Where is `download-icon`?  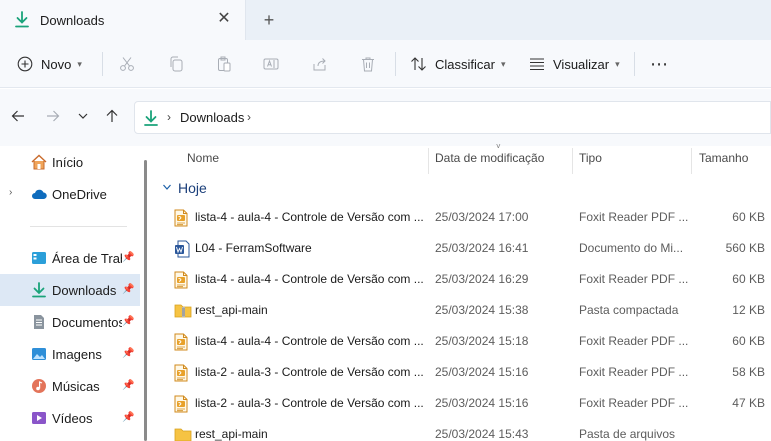
download-icon is located at coordinates (22, 20).